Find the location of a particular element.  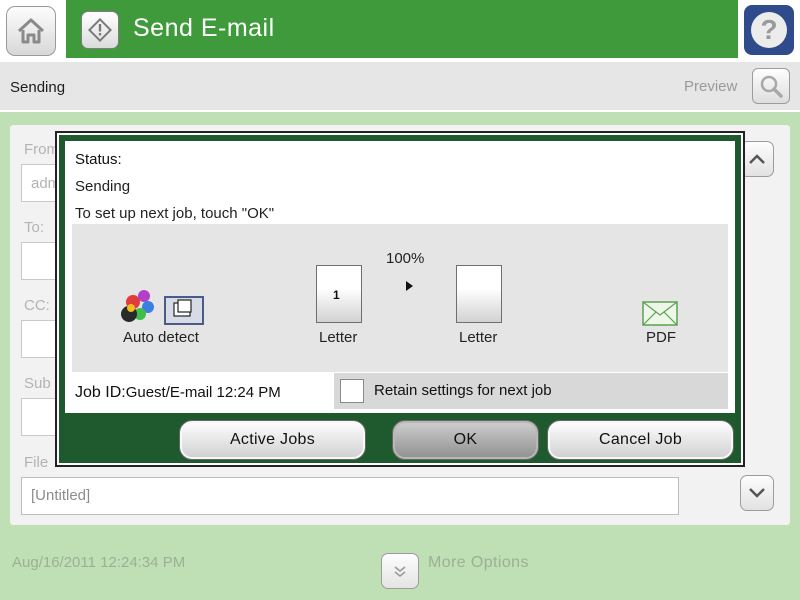

job-id-label: Job ID: is located at coordinates (100, 392).